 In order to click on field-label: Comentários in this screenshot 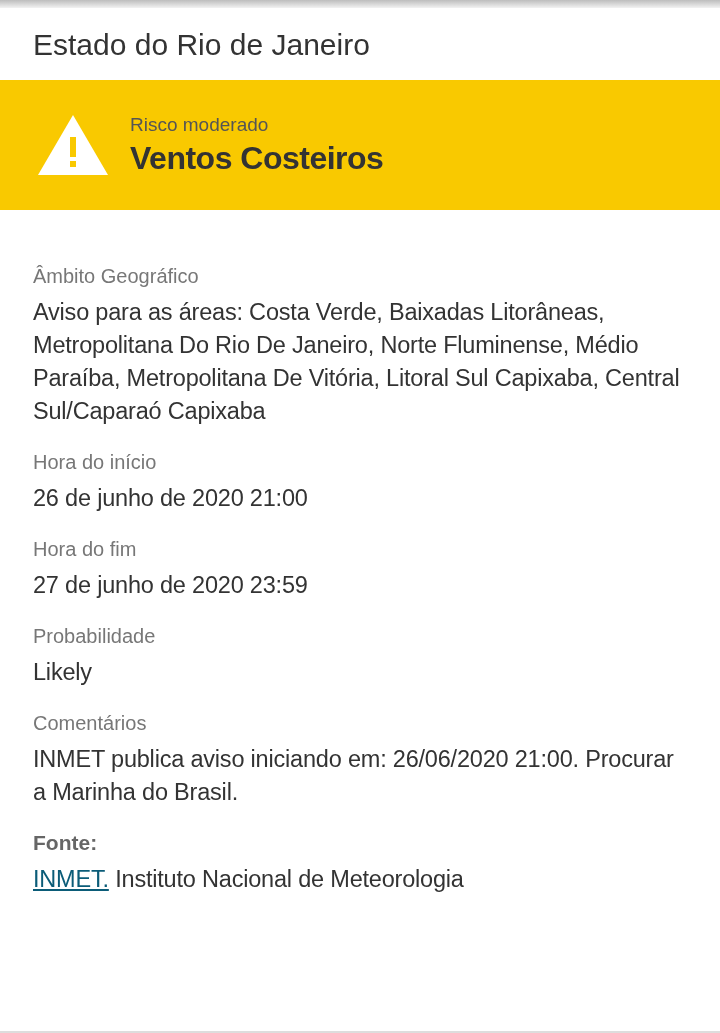, I will do `click(90, 723)`.